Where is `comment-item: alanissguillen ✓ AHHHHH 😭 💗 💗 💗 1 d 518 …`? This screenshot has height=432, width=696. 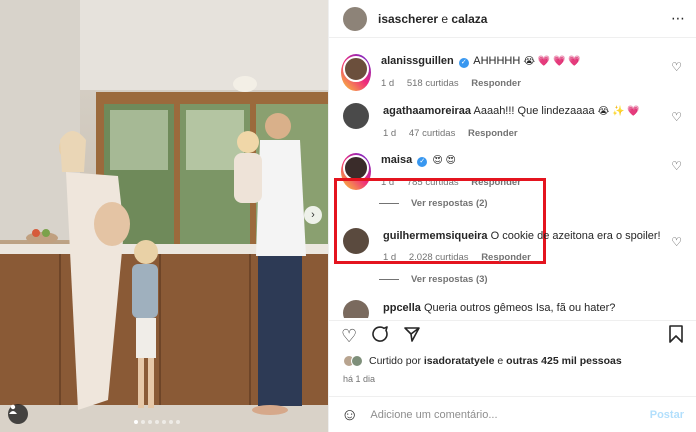 comment-item: alanissguillen ✓ AHHHHH 😭 💗 💗 💗 1 d 518 … is located at coordinates (513, 72).